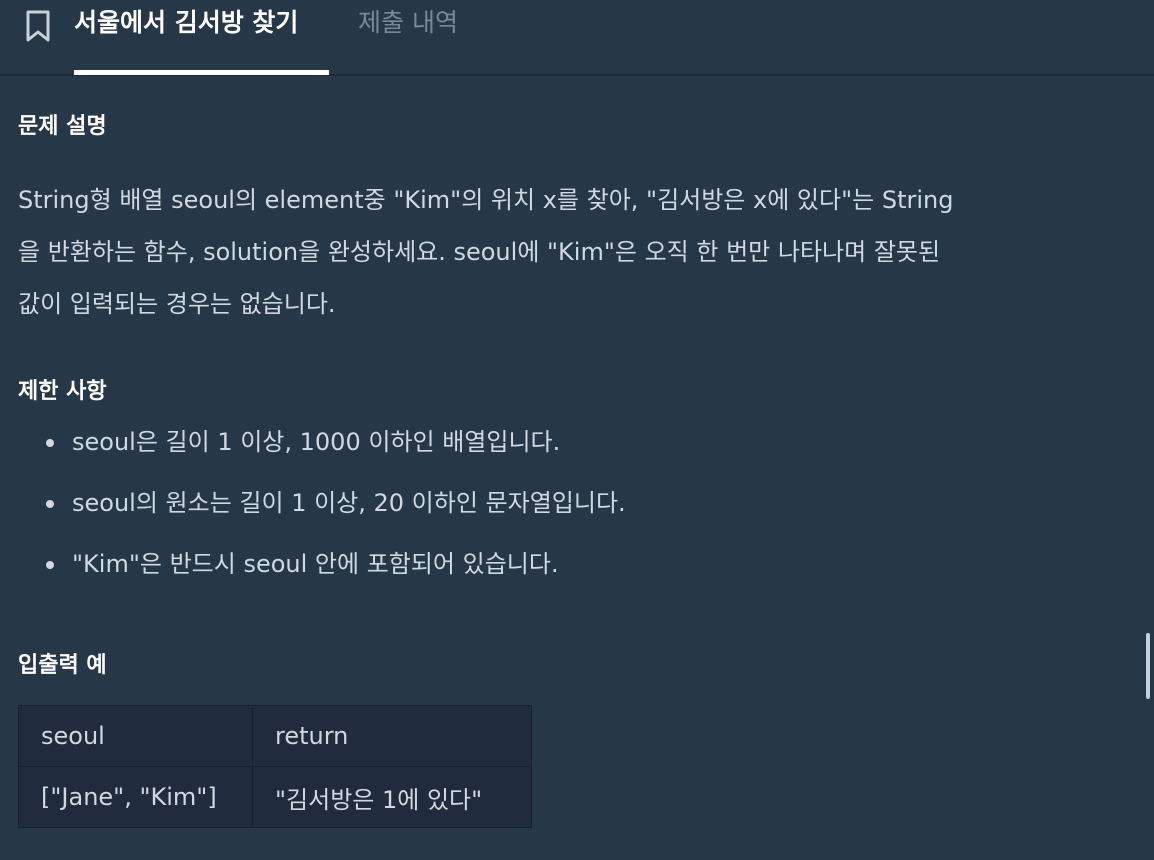 This screenshot has width=1154, height=860. What do you see at coordinates (201, 72) in the screenshot?
I see `active-tab-indicator` at bounding box center [201, 72].